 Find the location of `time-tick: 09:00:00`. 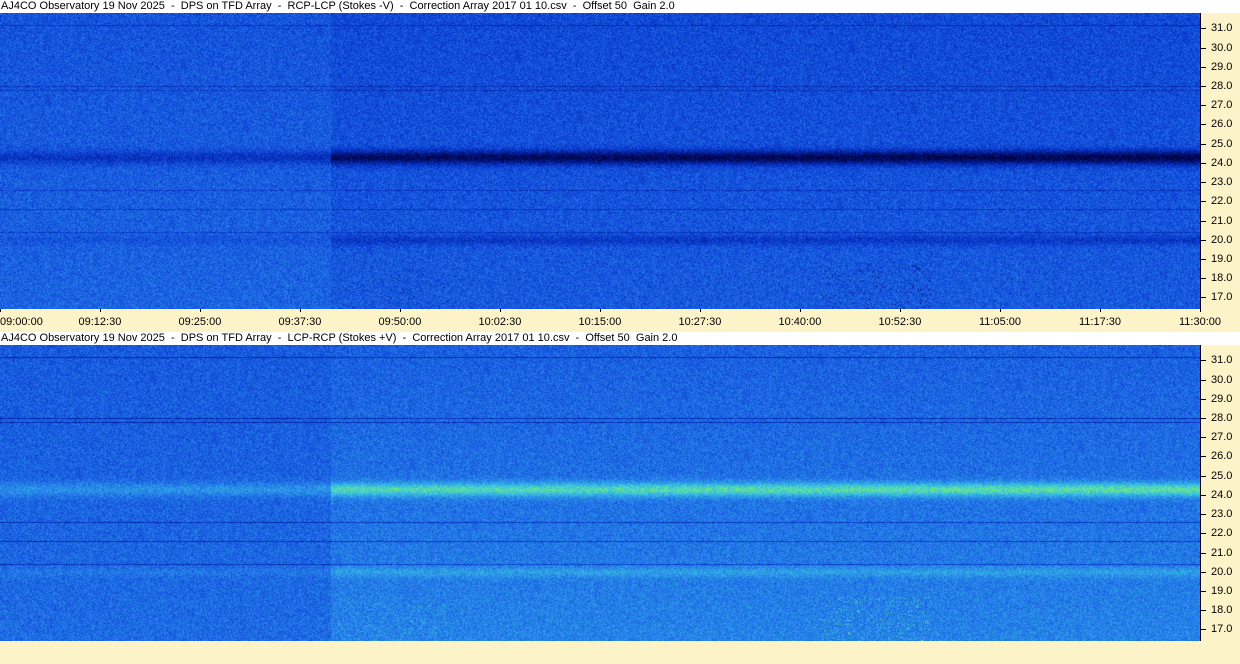

time-tick: 09:00:00 is located at coordinates (21, 318).